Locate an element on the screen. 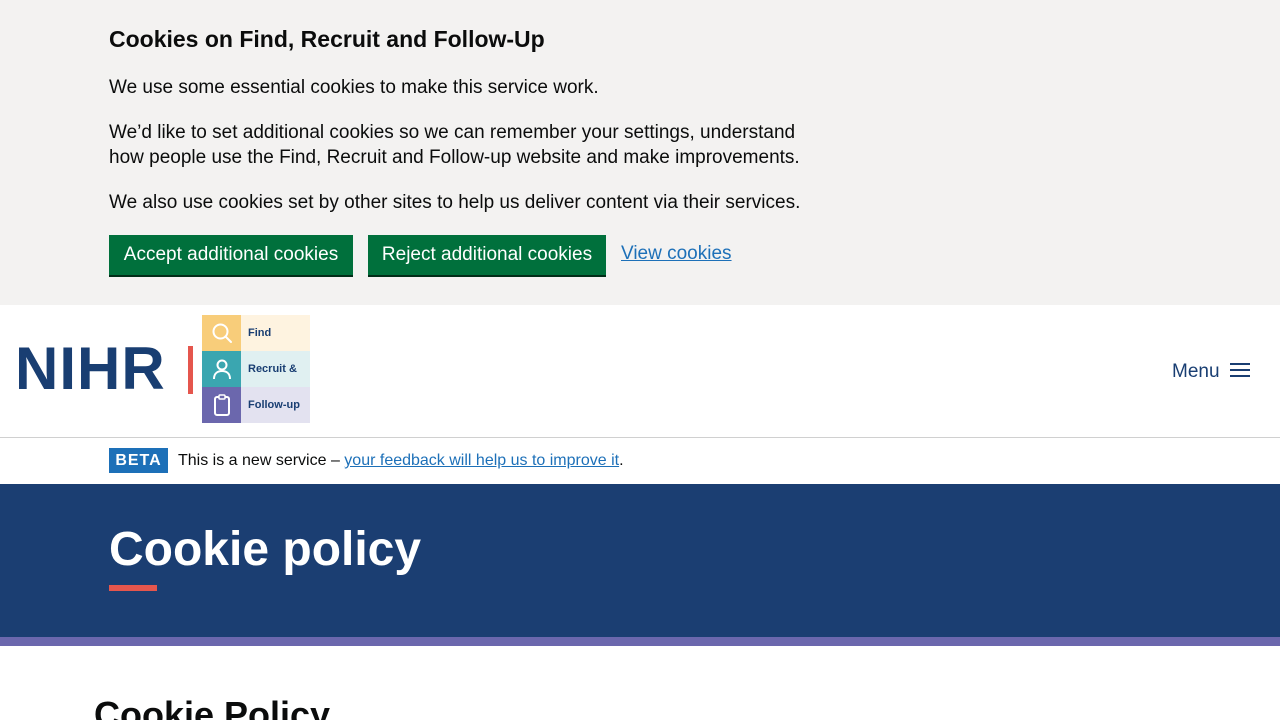  hero-bottom-strip is located at coordinates (640, 641).